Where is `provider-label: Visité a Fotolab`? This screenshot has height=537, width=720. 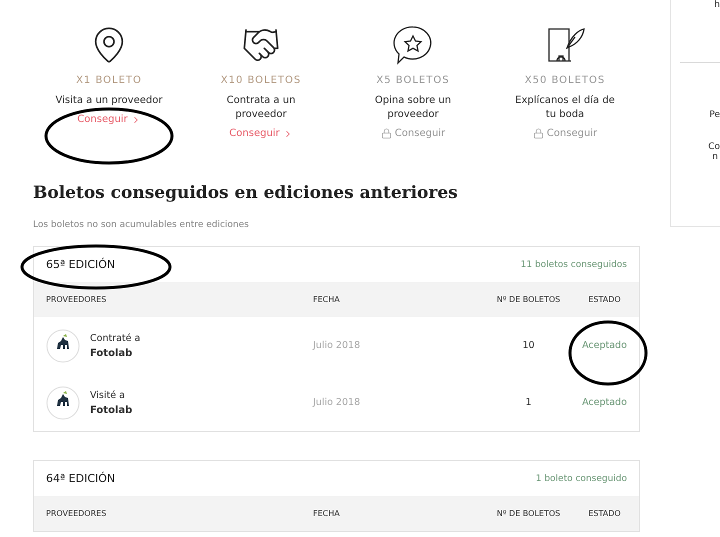
provider-label: Visité a Fotolab is located at coordinates (111, 403).